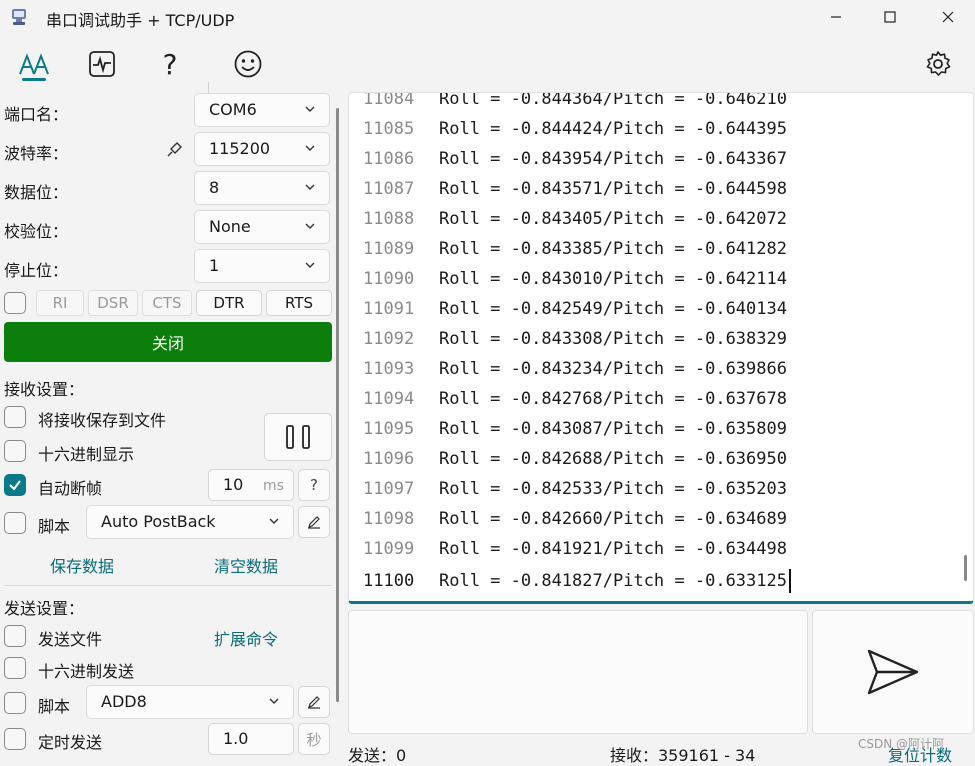 The image size is (975, 766). What do you see at coordinates (214, 187) in the screenshot?
I see `data-bits-value: 8` at bounding box center [214, 187].